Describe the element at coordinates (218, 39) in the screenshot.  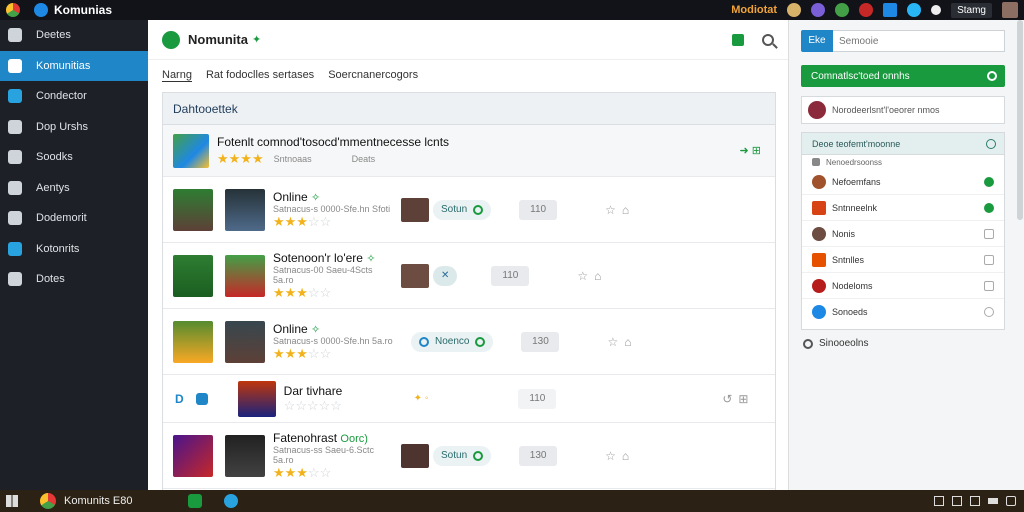
I see `page-title: Nomunita` at that location.